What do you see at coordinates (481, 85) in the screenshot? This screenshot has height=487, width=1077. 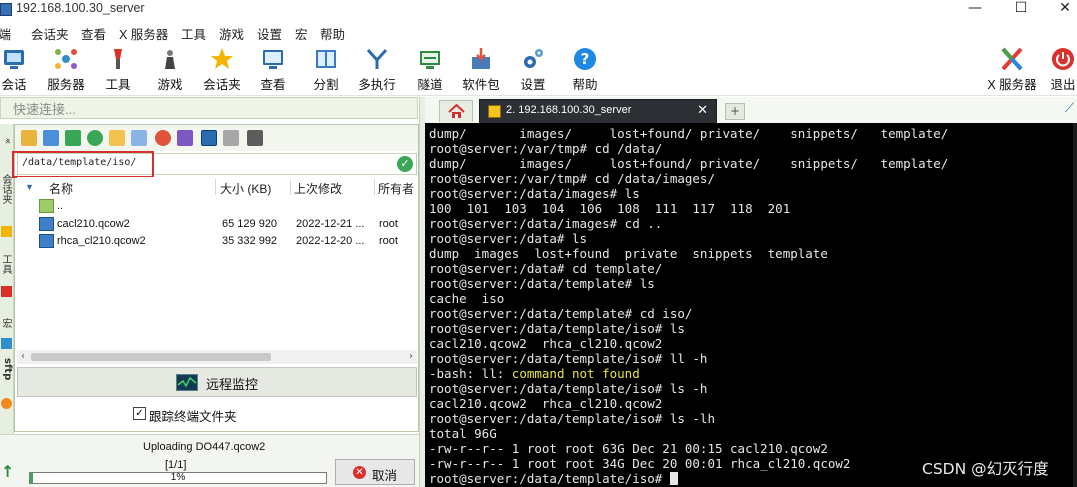 I see `packages-label: 软件包` at bounding box center [481, 85].